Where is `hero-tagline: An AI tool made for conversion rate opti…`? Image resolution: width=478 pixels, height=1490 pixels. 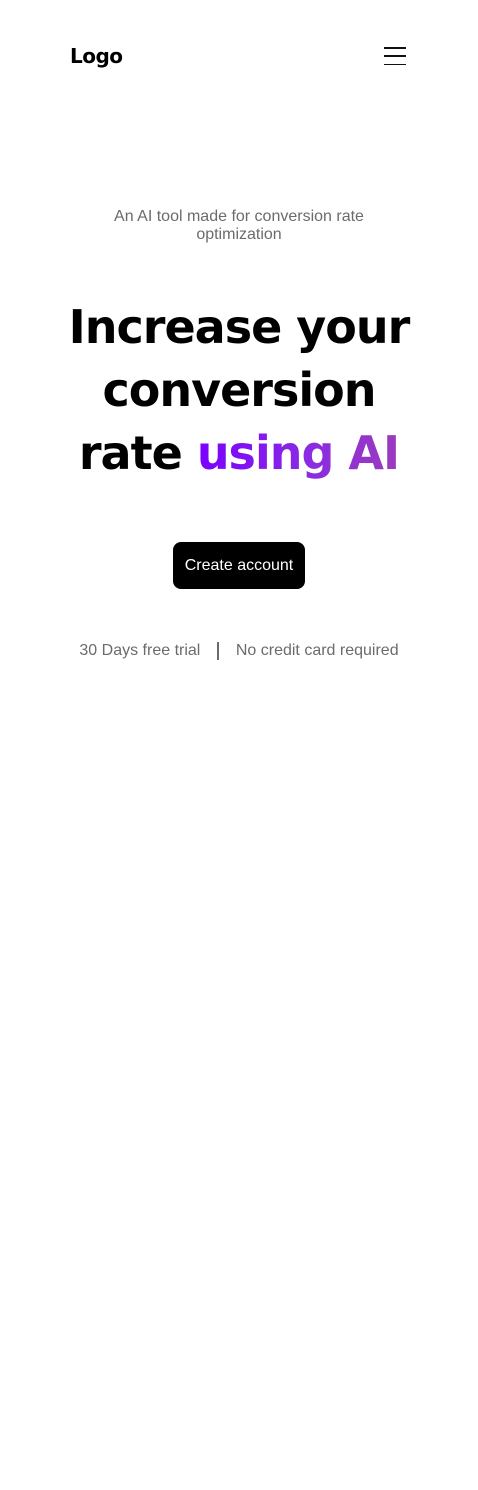
hero-tagline: An AI tool made for conversion rate opti… is located at coordinates (239, 225).